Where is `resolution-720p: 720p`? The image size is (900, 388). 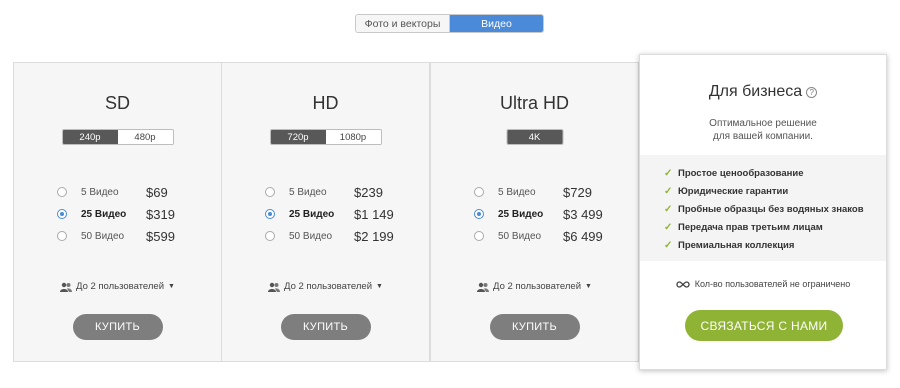
resolution-720p: 720p is located at coordinates (298, 137).